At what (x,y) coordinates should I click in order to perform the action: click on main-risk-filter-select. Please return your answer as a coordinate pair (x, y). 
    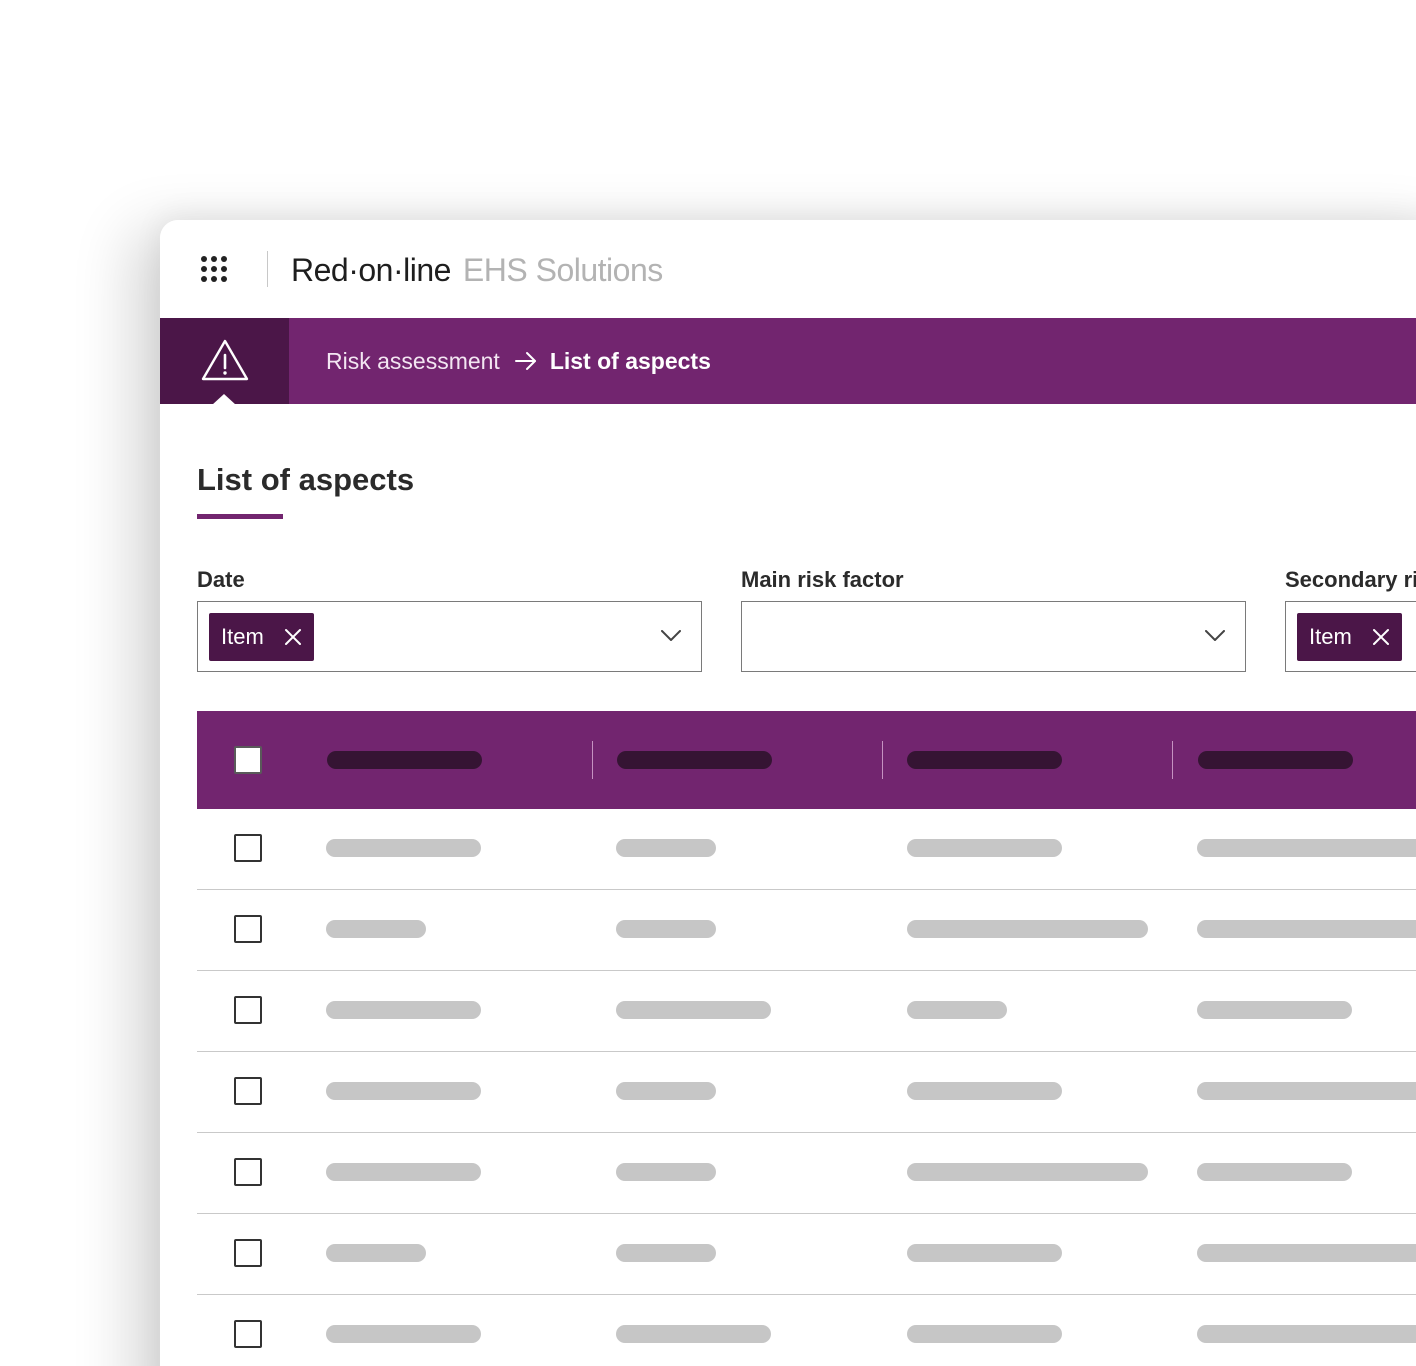
    Looking at the image, I should click on (993, 636).